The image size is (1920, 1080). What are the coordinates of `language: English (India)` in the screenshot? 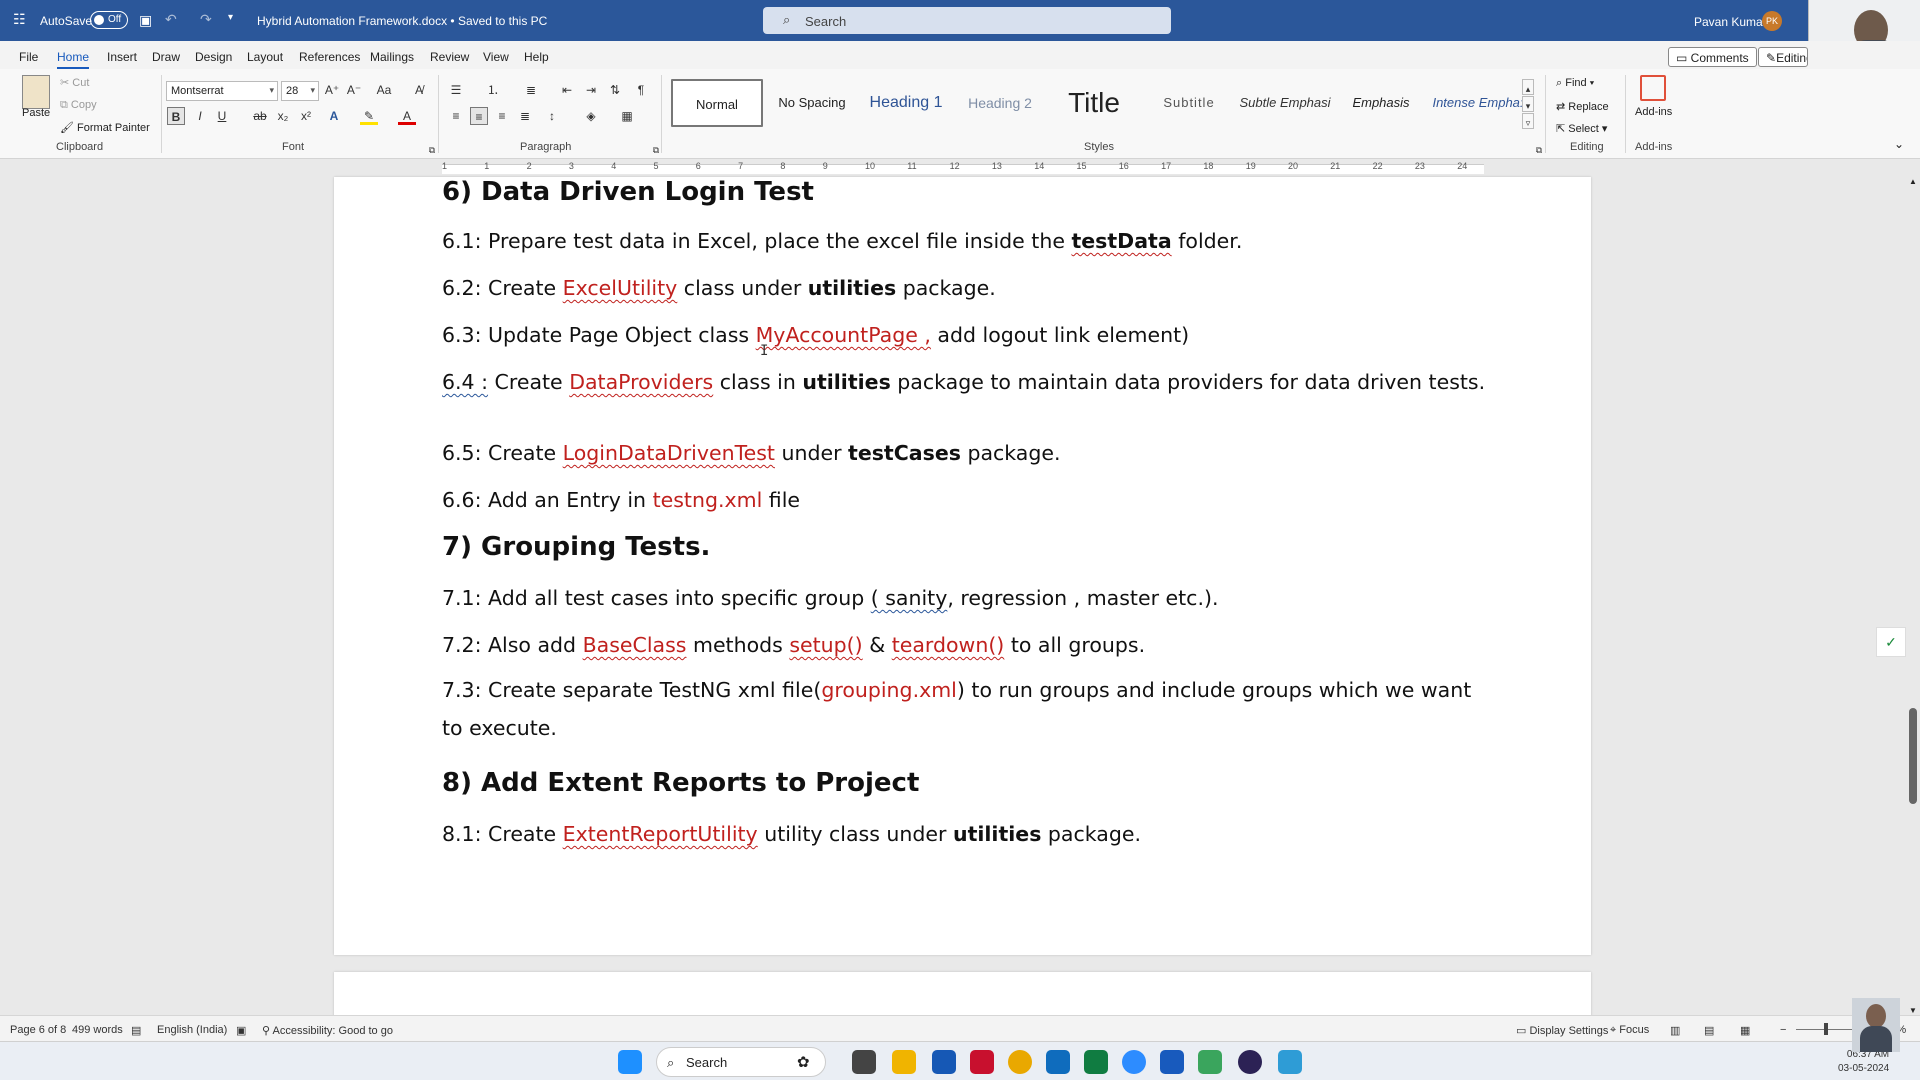 It's located at (192, 1030).